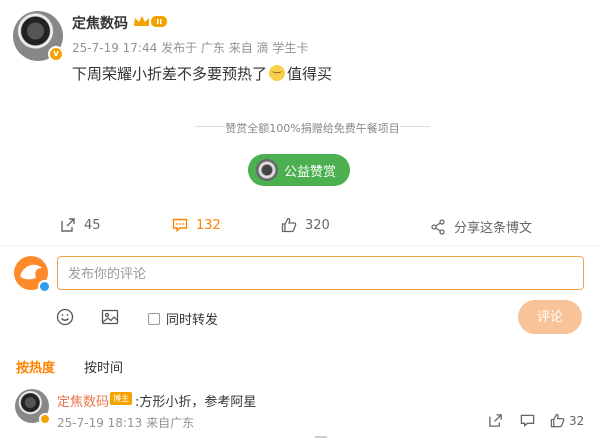 This screenshot has height=441, width=600. I want to click on comment-repost-icon, so click(495, 420).